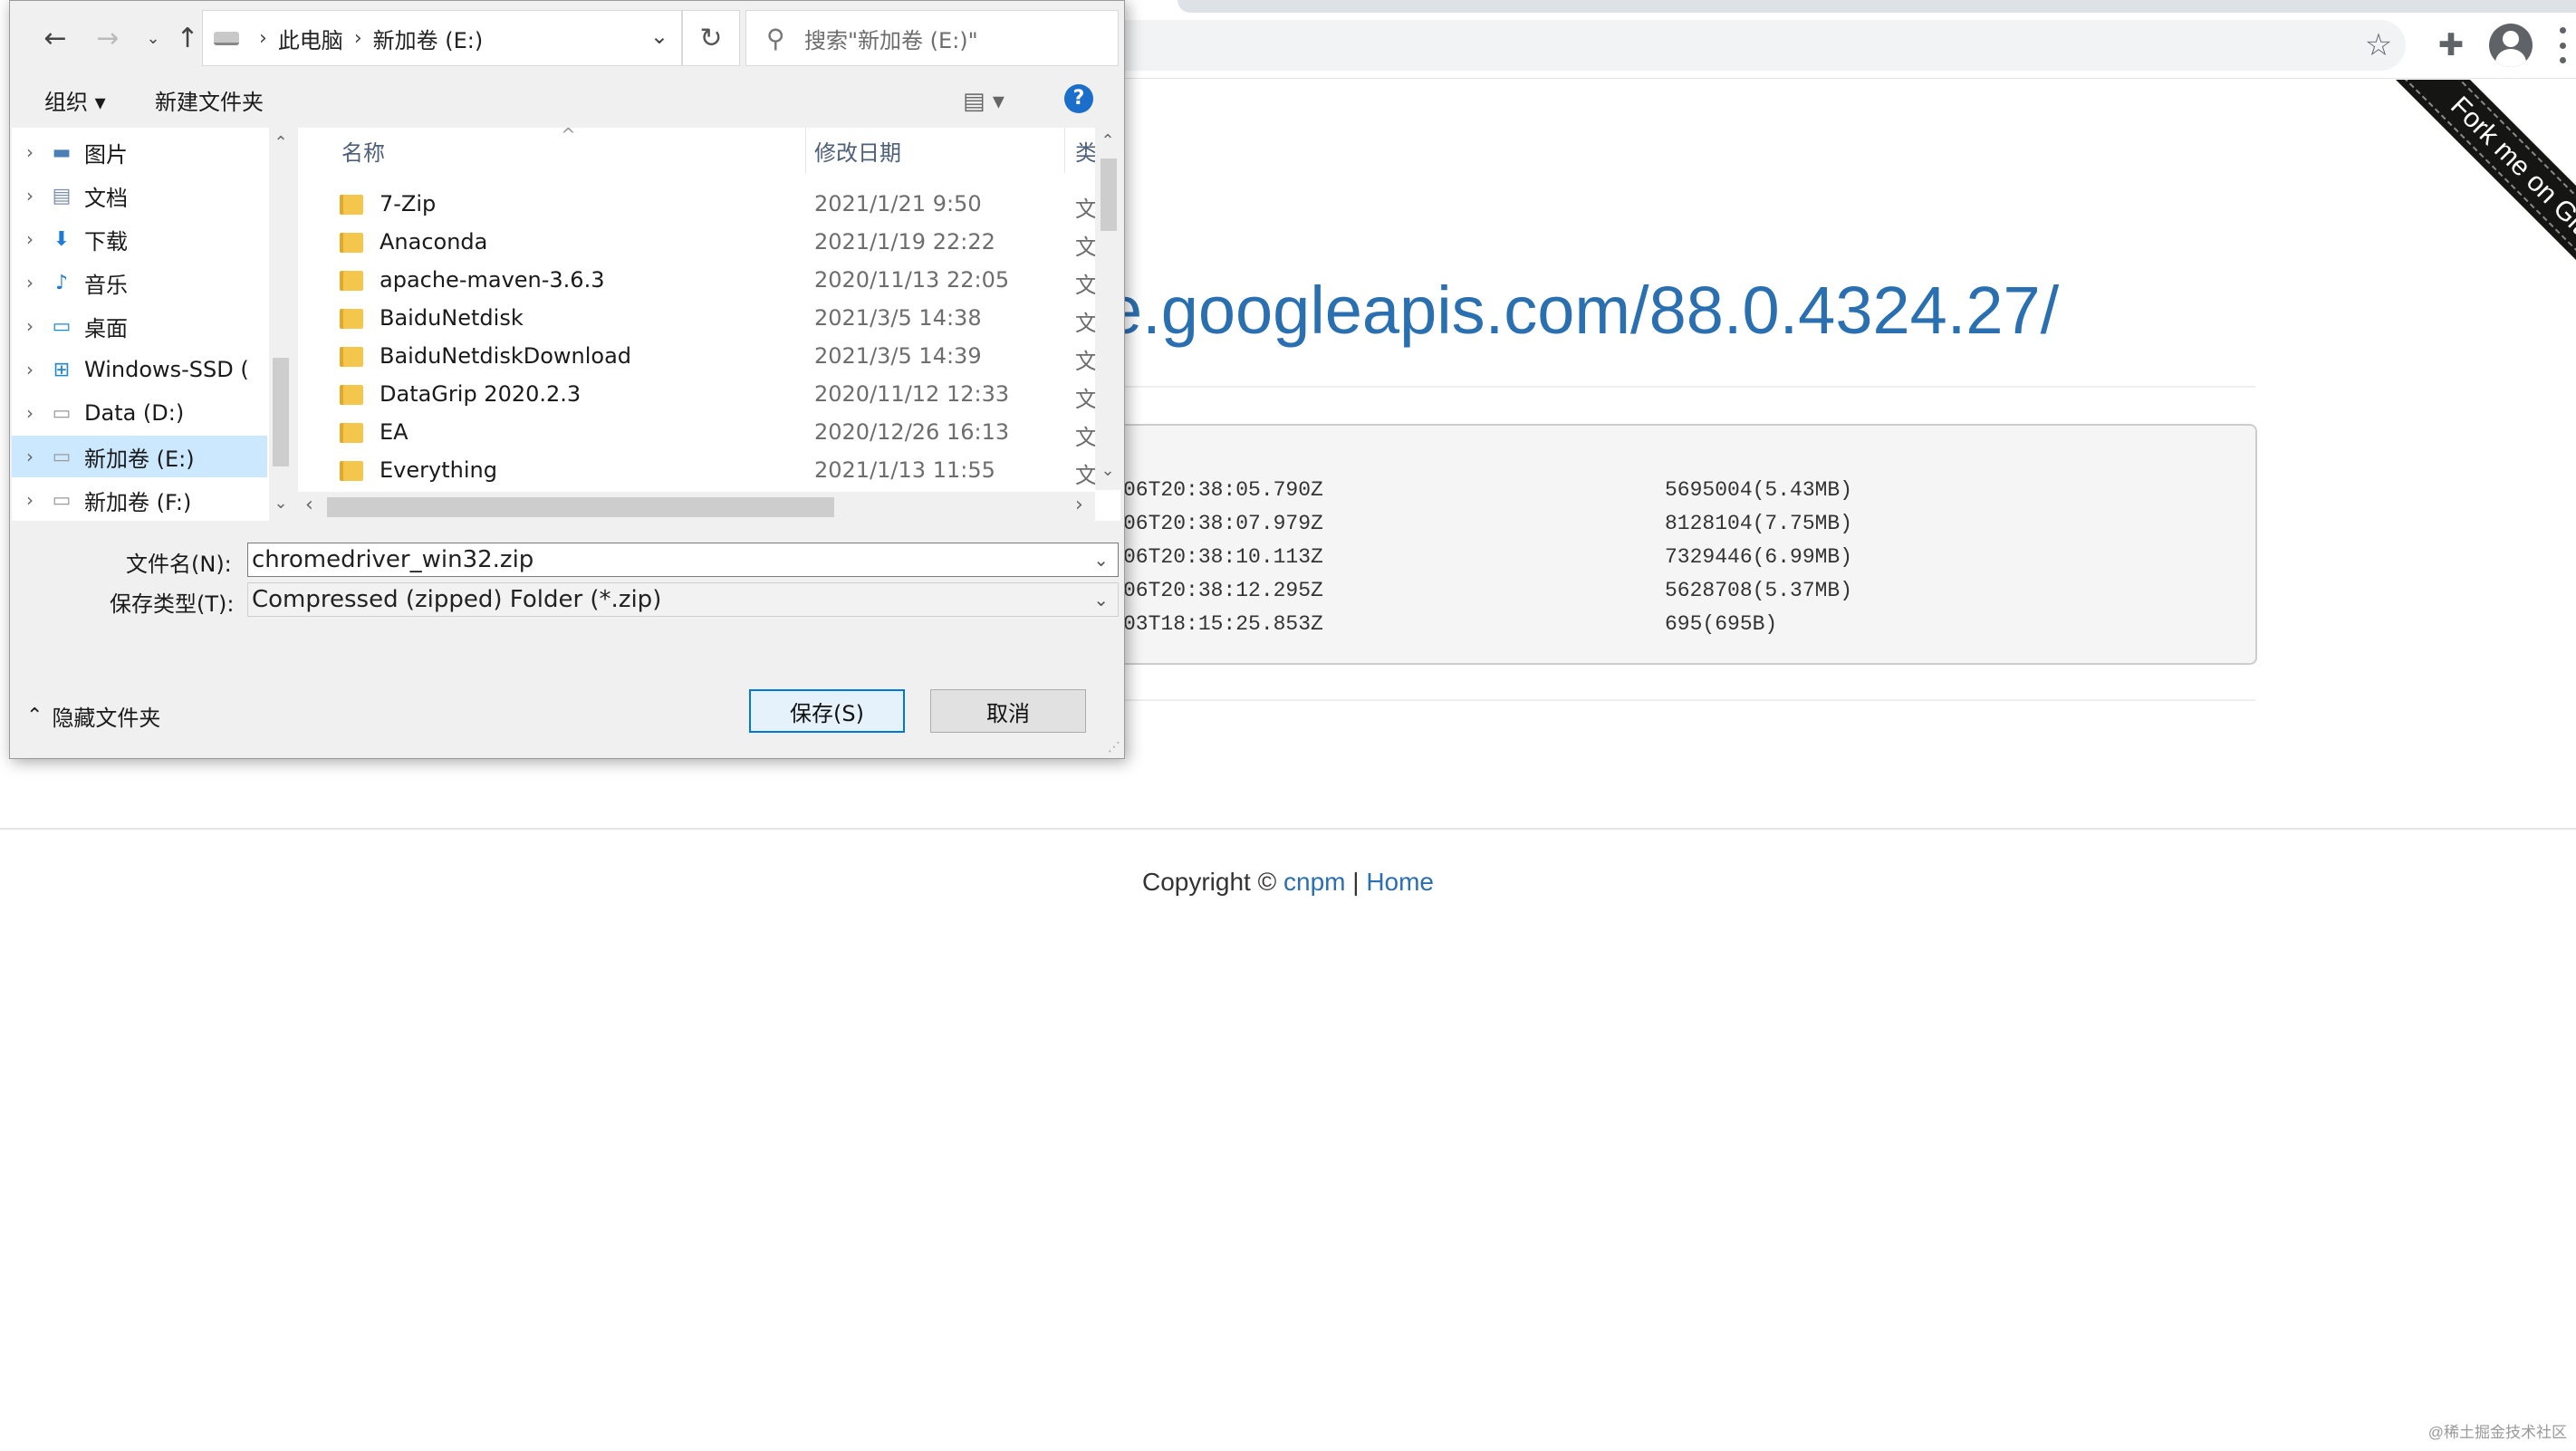 This screenshot has height=1451, width=2576. What do you see at coordinates (701, 395) in the screenshot?
I see `file-row: DataGrip 2020.2.3 2020/11/12 12:33 文` at bounding box center [701, 395].